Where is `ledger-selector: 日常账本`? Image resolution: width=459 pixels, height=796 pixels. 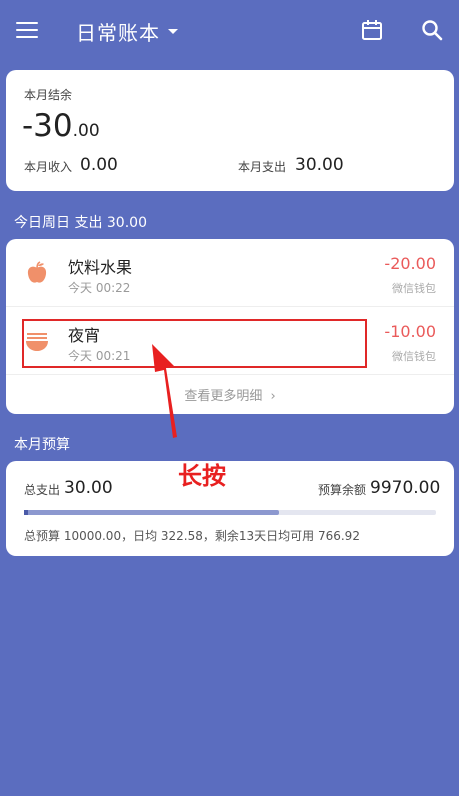
ledger-selector: 日常账本 is located at coordinates (127, 31).